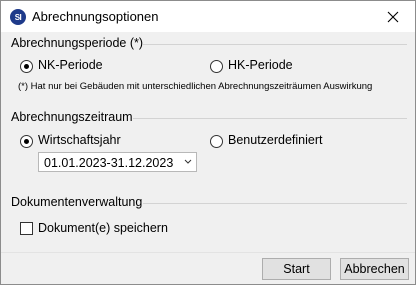  What do you see at coordinates (79, 140) in the screenshot?
I see `radio-wirtschaftsjahr-label: Wirtschaftsjahr` at bounding box center [79, 140].